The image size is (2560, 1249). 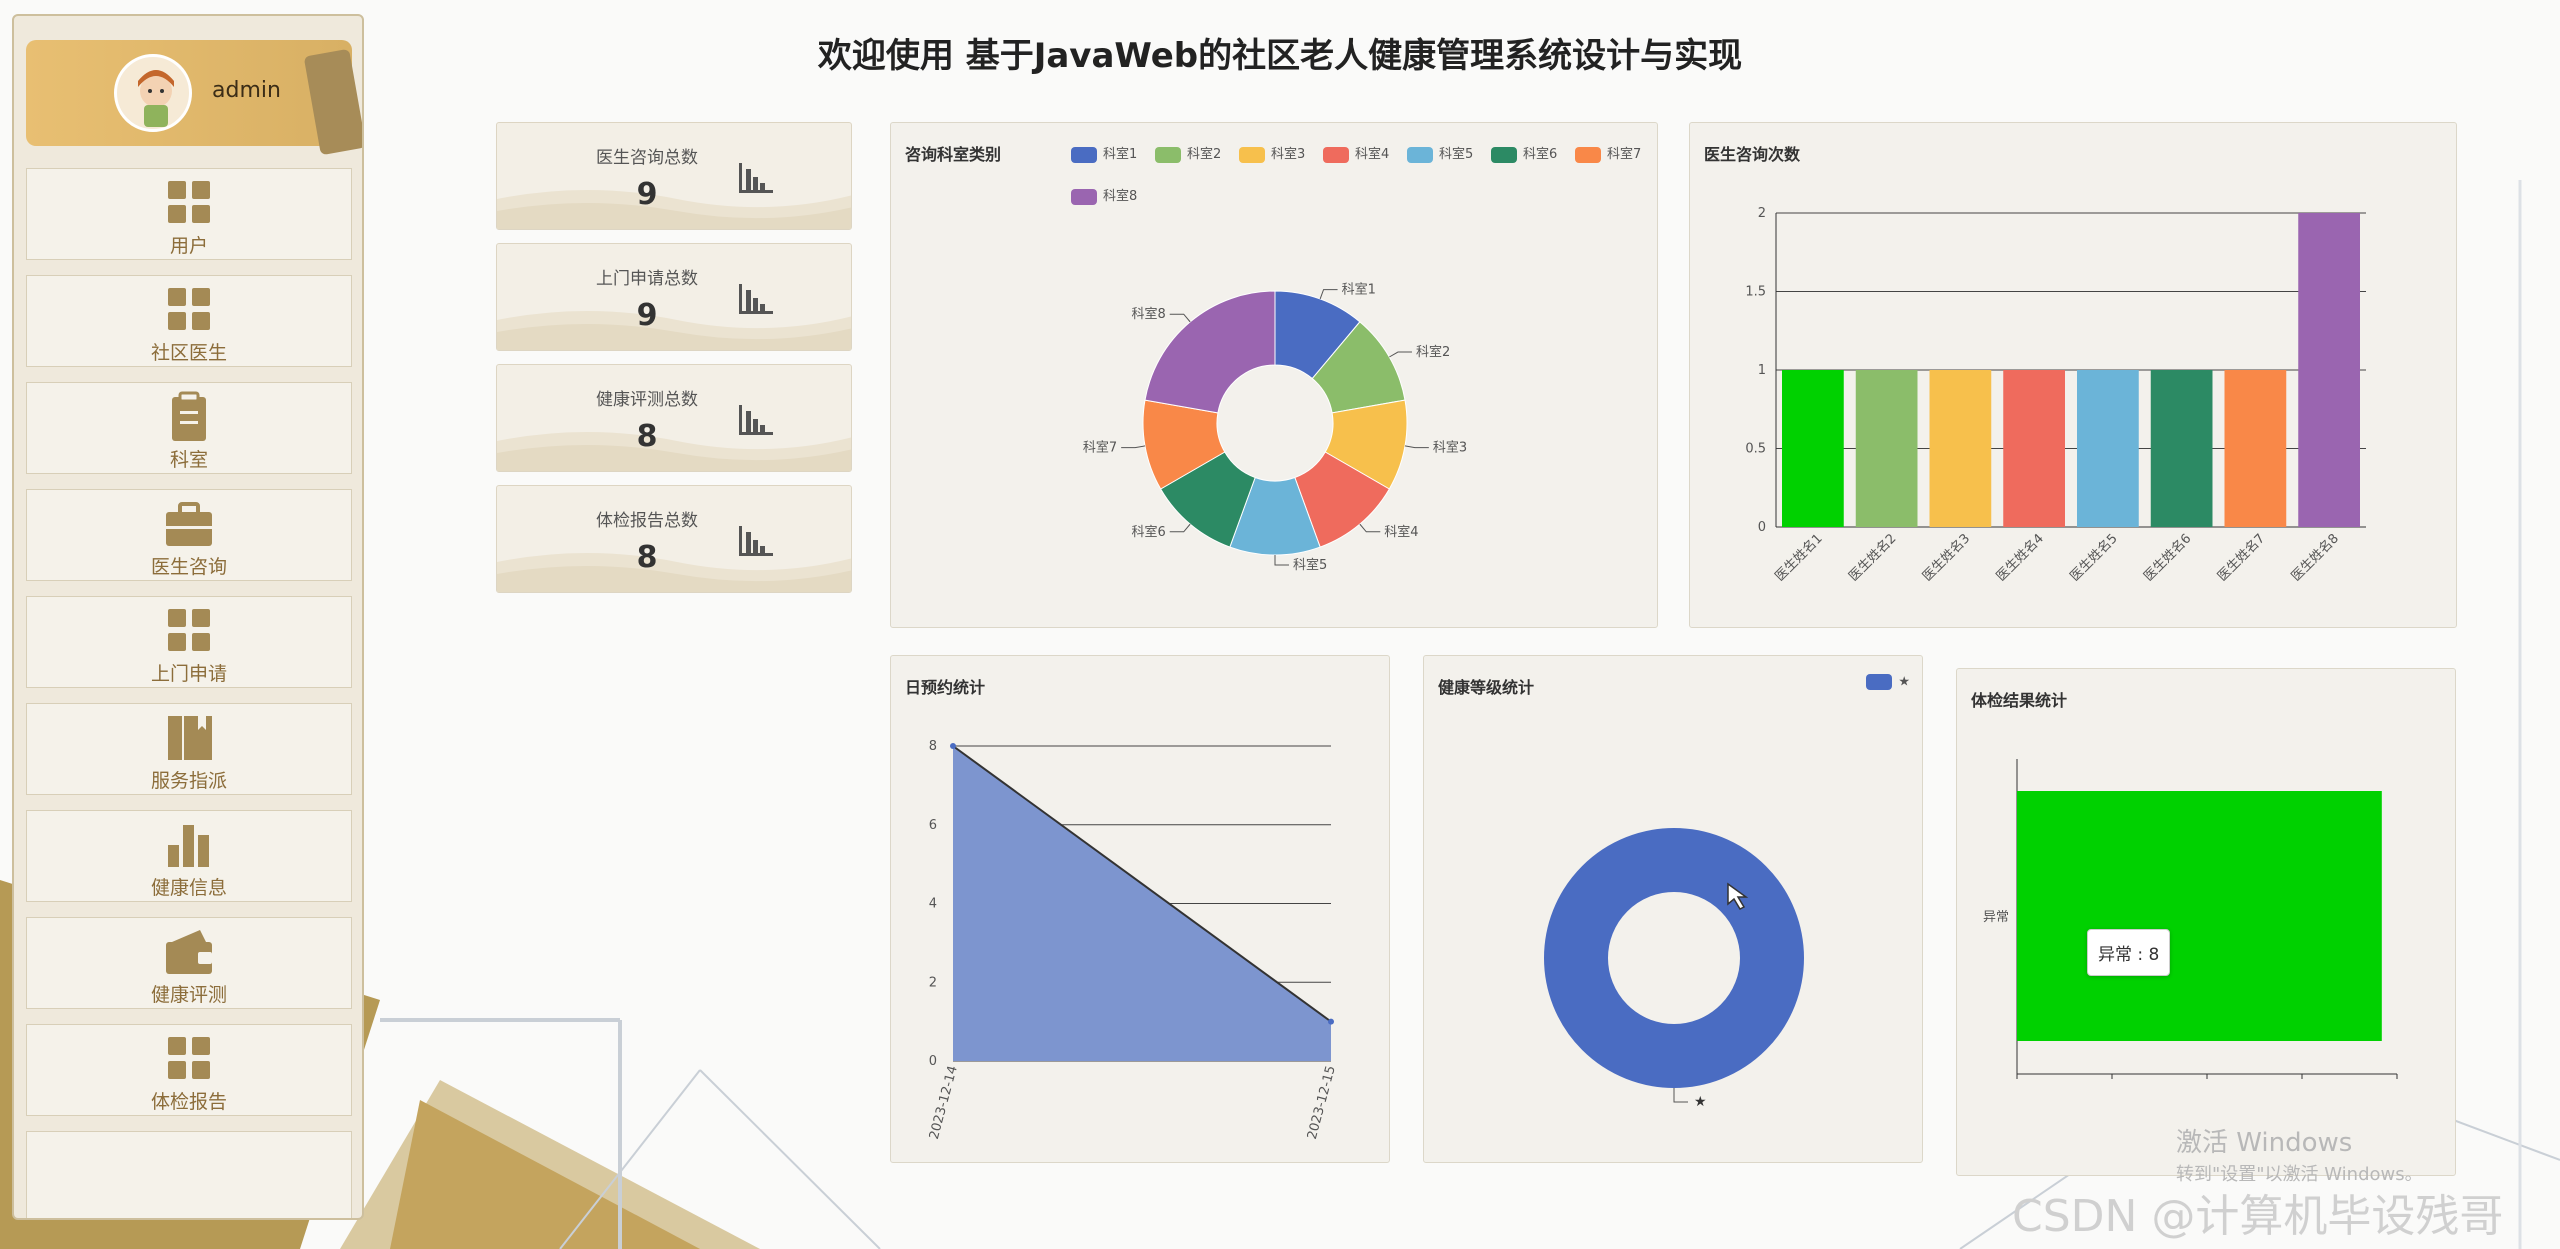 What do you see at coordinates (2315, 558) in the screenshot?
I see `x-tick-label: 医生姓名8` at bounding box center [2315, 558].